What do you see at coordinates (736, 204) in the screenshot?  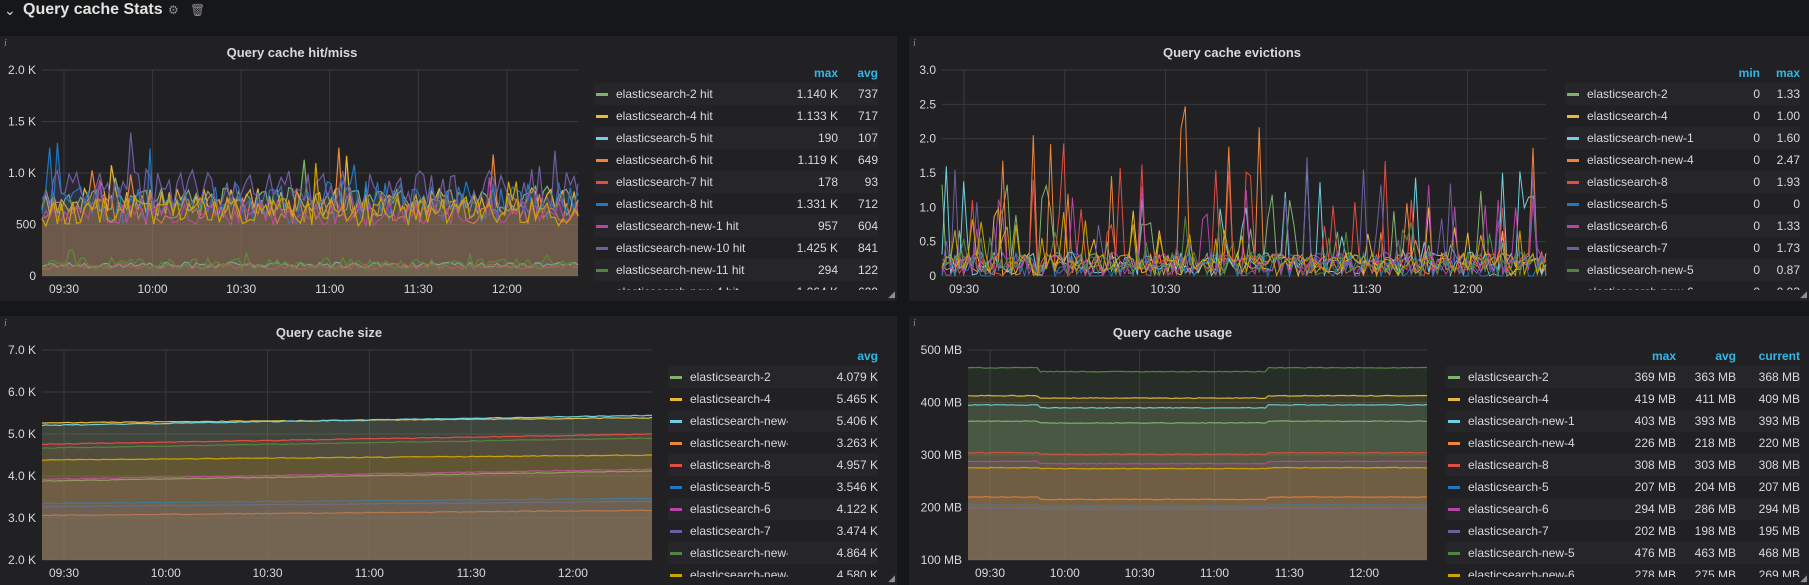 I see `legend-item: elasticsearch-8 hit 1.331 K 712` at bounding box center [736, 204].